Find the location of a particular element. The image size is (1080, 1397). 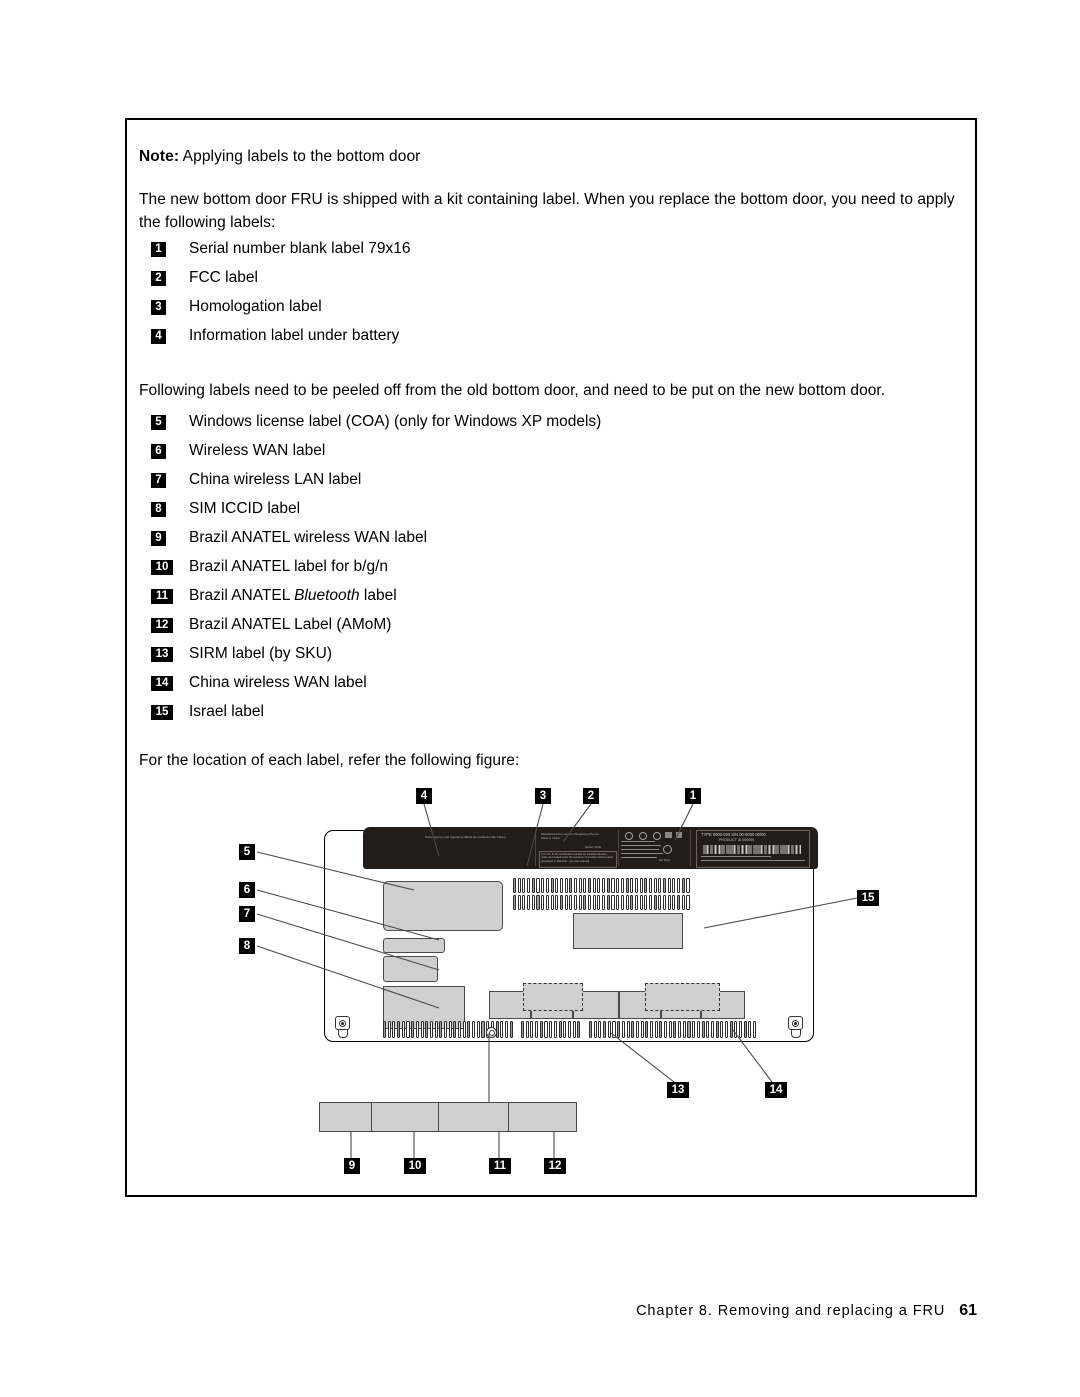

peel-label-text-6: Wireless WAN label is located at coordinates (257, 450).